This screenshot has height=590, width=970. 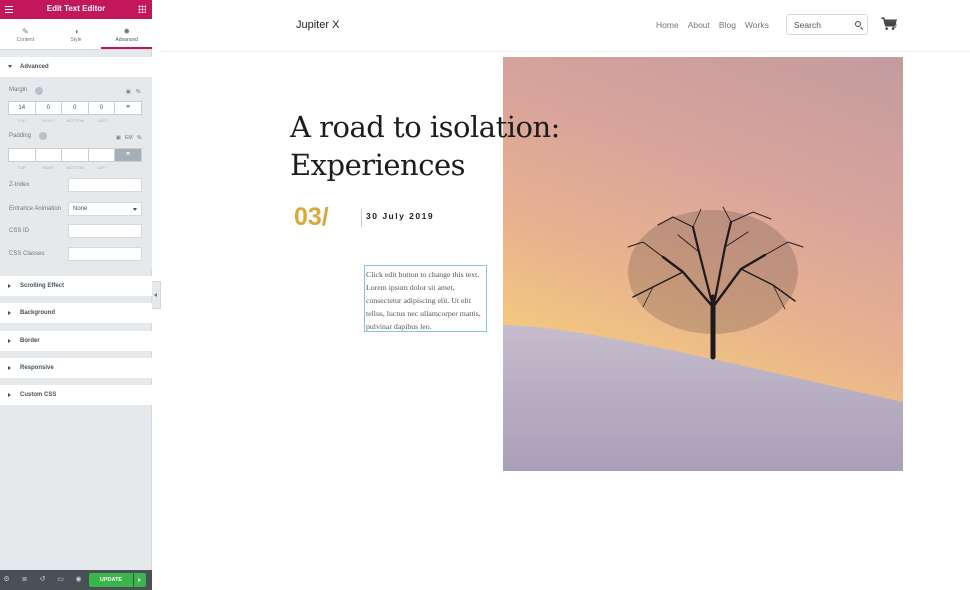 I want to click on margin-bottom-input: 0, so click(x=75, y=108).